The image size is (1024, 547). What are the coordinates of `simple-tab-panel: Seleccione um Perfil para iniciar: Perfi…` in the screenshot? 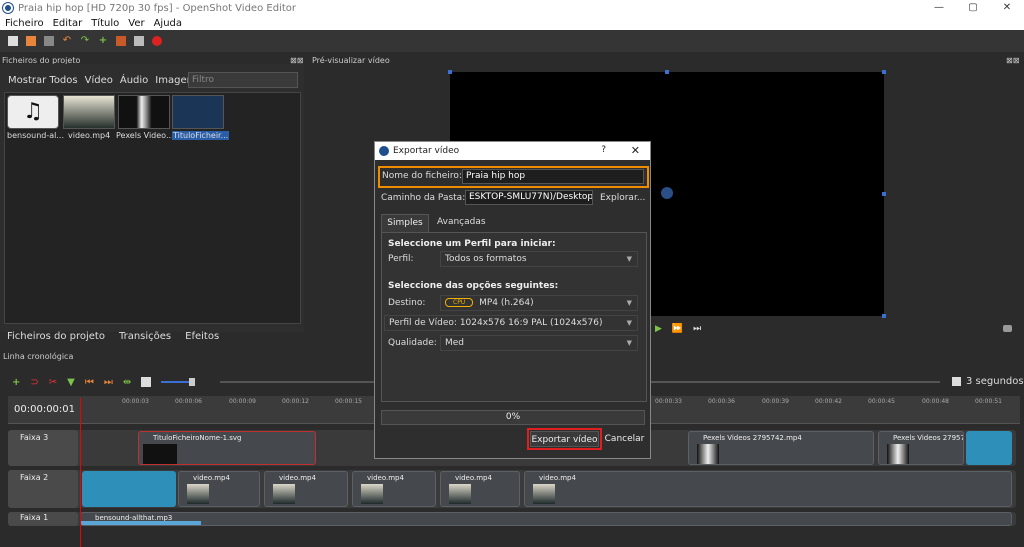 It's located at (514, 317).